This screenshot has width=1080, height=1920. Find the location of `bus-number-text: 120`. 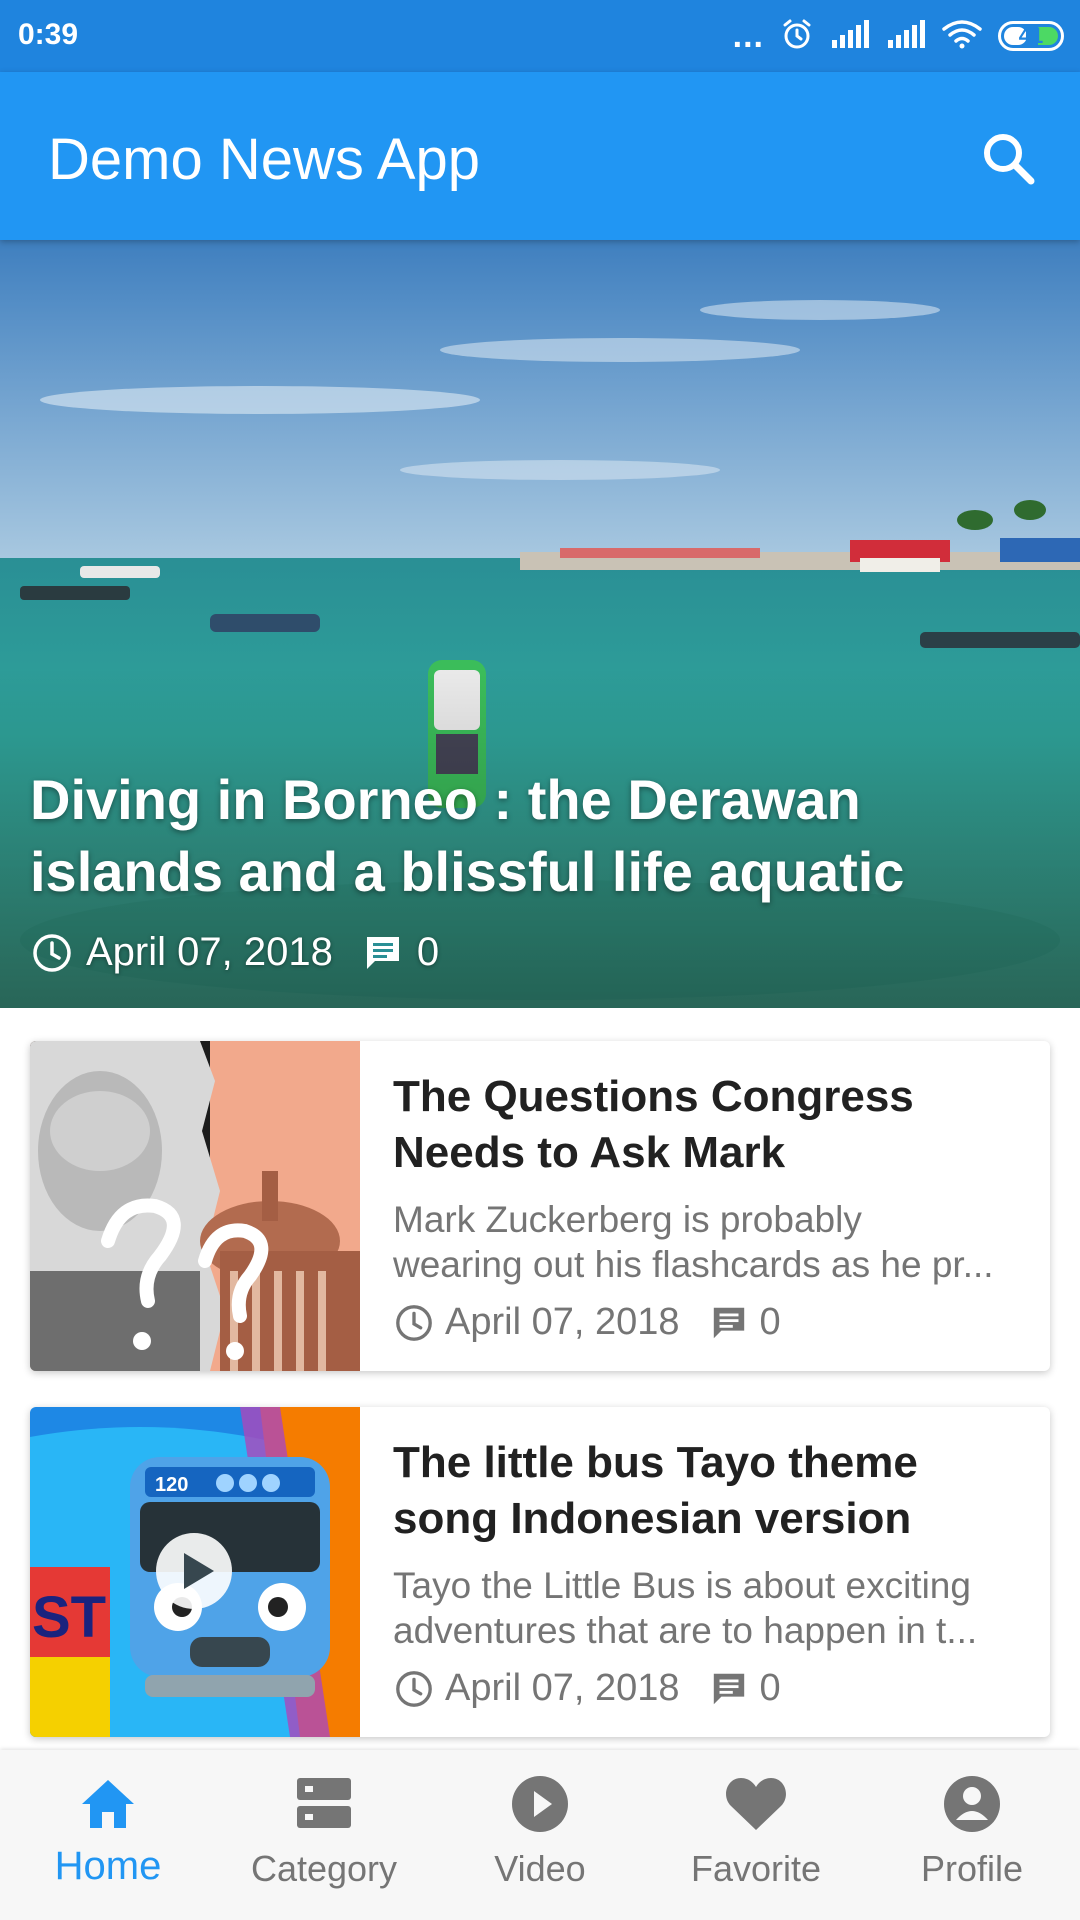

bus-number-text: 120 is located at coordinates (171, 1485).